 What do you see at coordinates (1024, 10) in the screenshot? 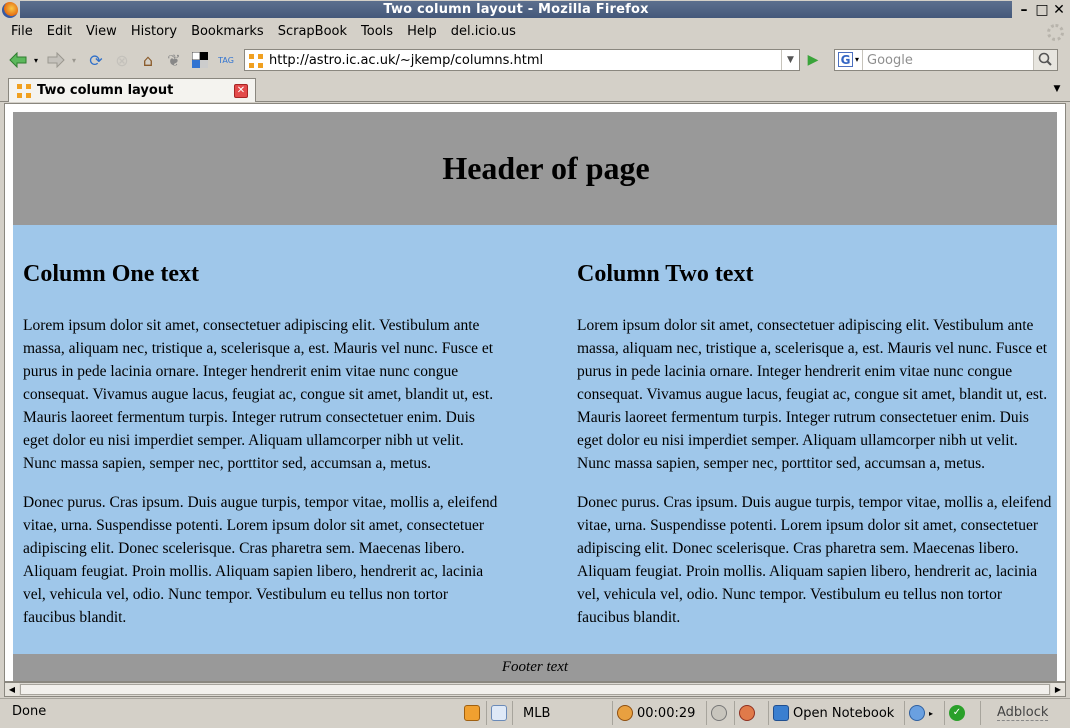
I see `minimize-icon: –` at bounding box center [1024, 10].